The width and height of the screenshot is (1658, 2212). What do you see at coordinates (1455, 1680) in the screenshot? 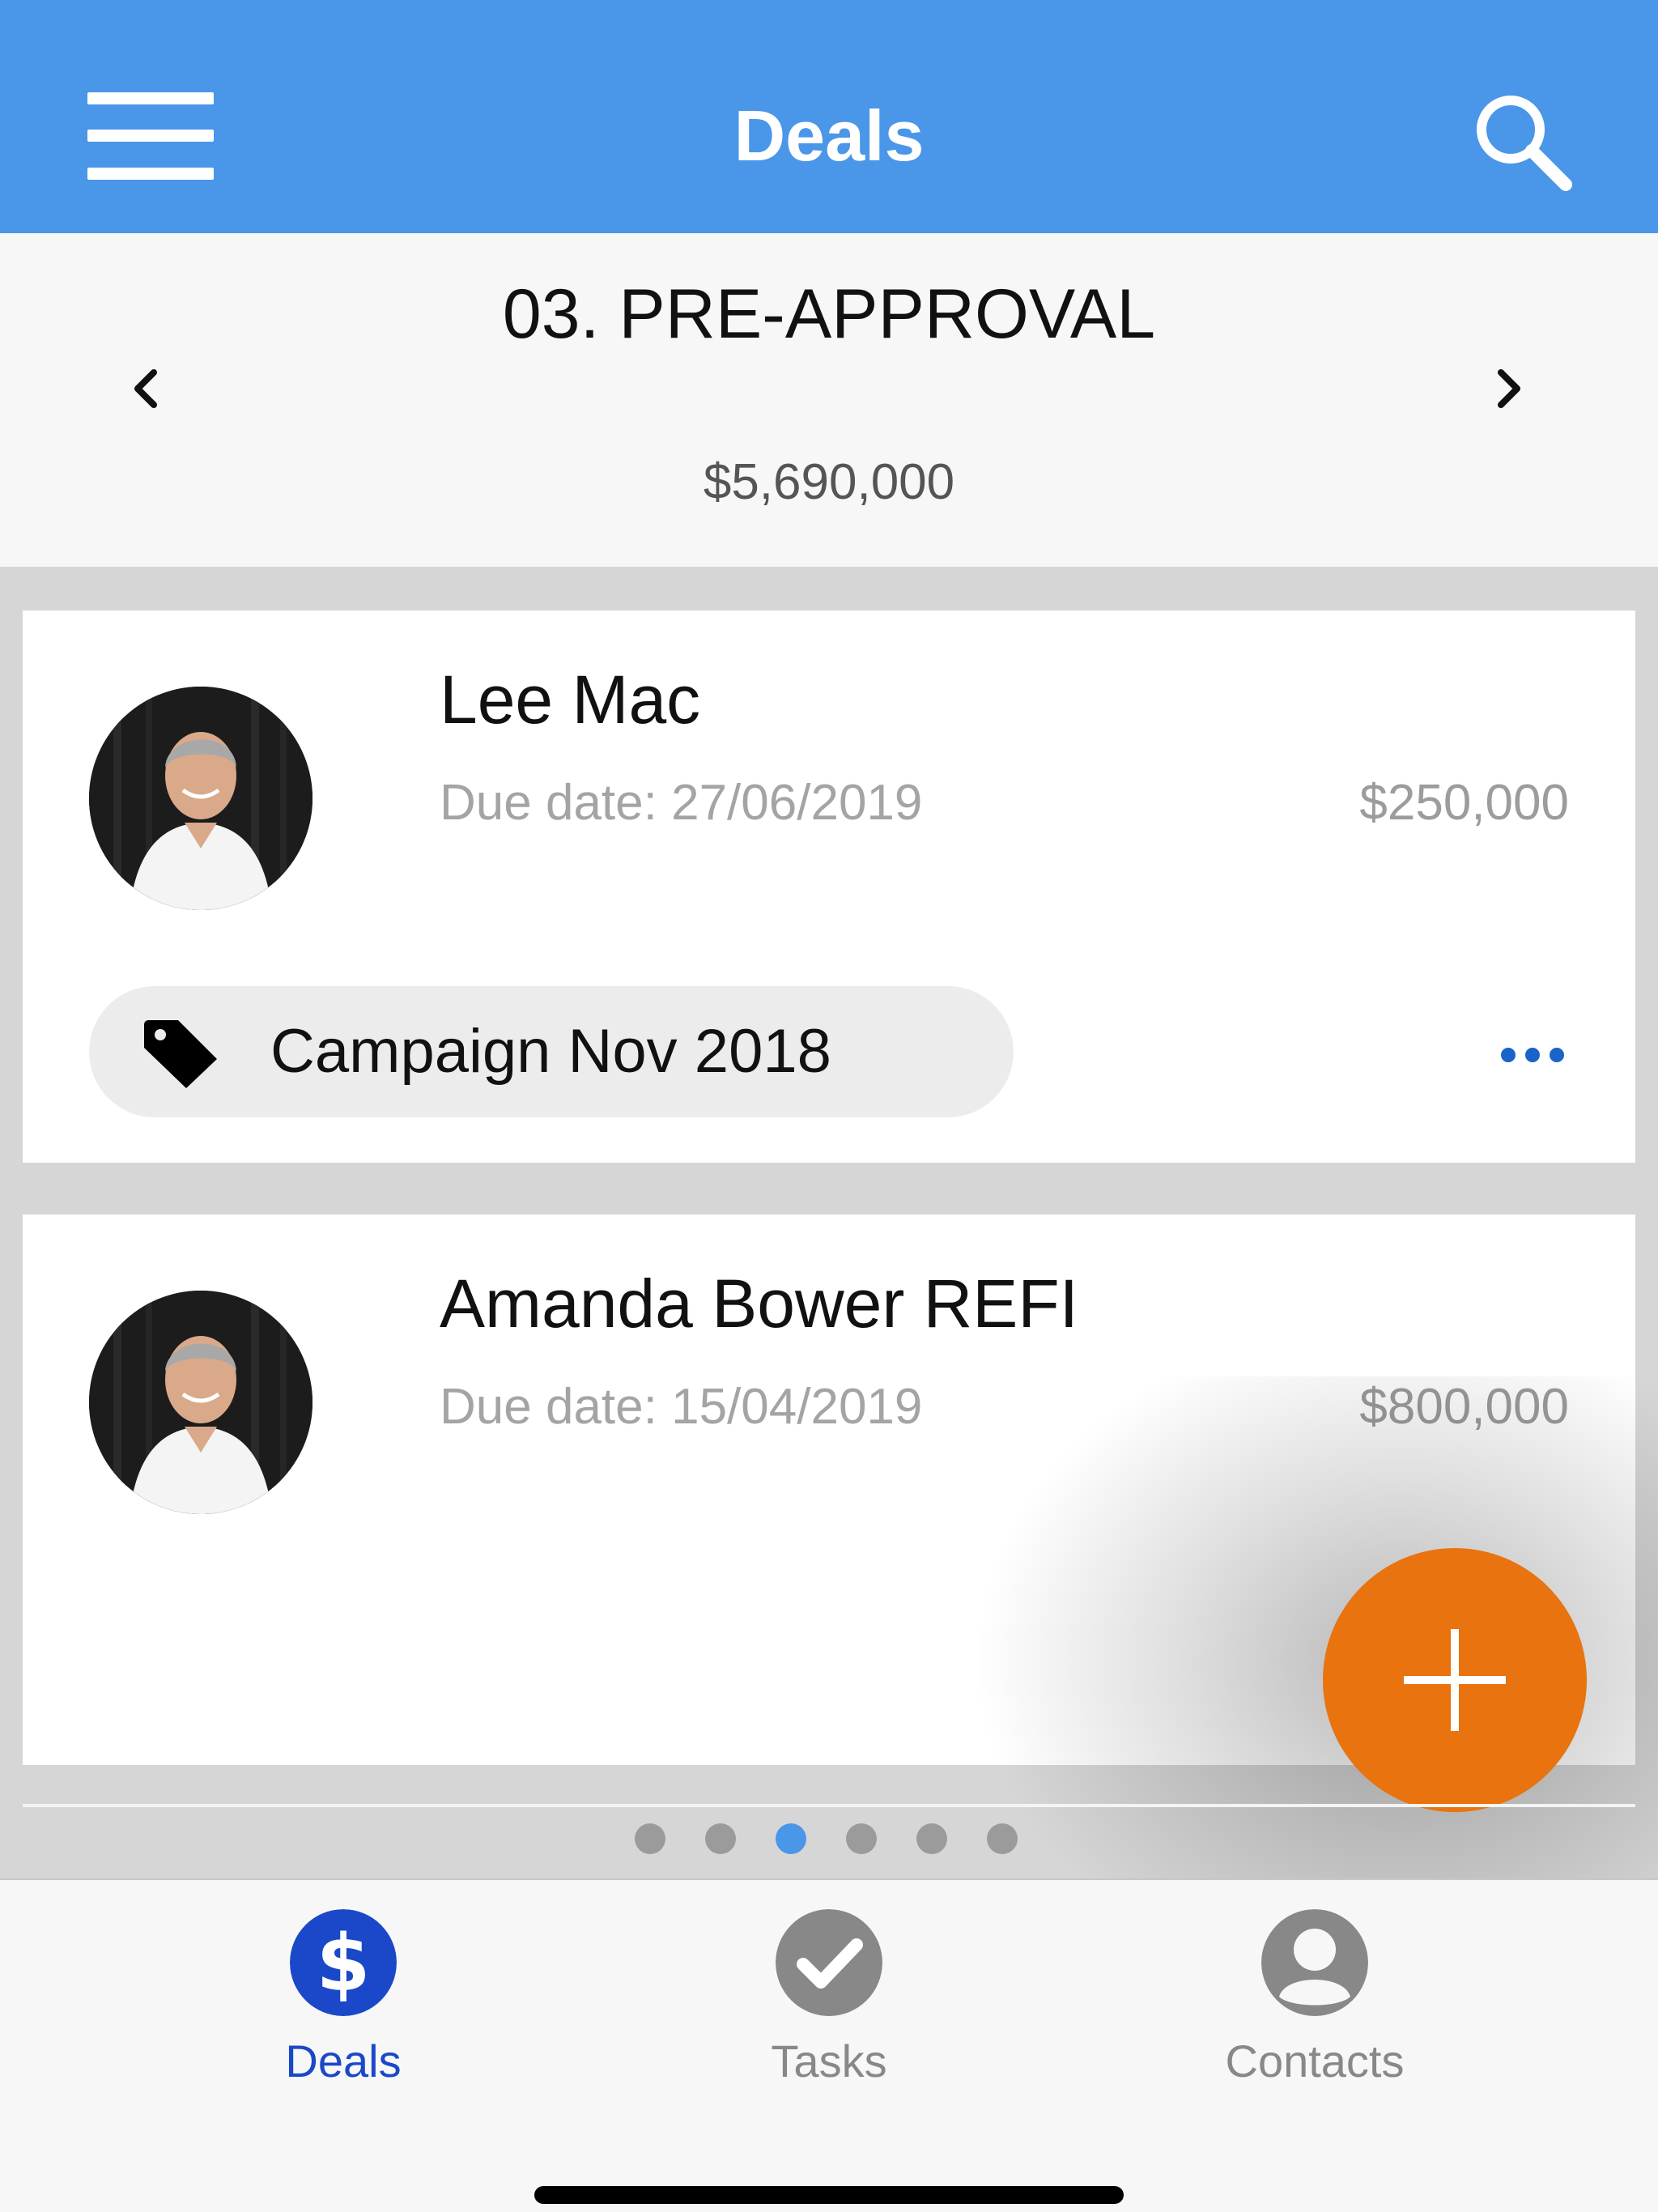
I see `add-deal-button` at bounding box center [1455, 1680].